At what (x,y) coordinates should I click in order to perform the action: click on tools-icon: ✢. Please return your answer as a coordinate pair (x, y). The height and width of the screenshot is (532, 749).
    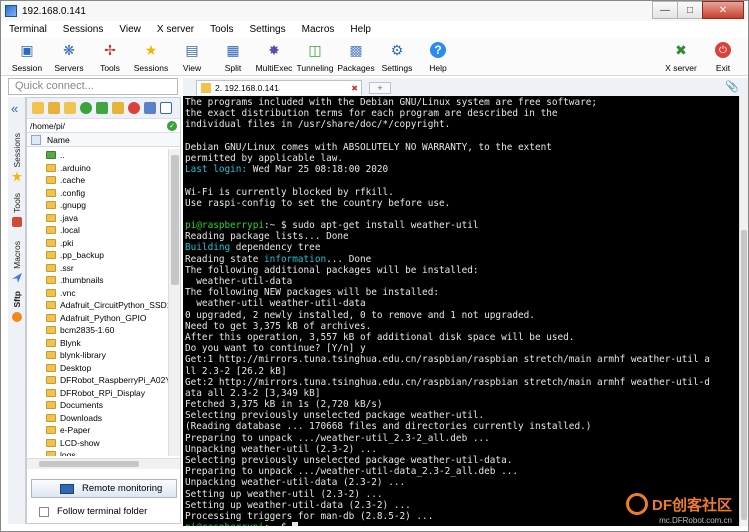
    Looking at the image, I should click on (110, 49).